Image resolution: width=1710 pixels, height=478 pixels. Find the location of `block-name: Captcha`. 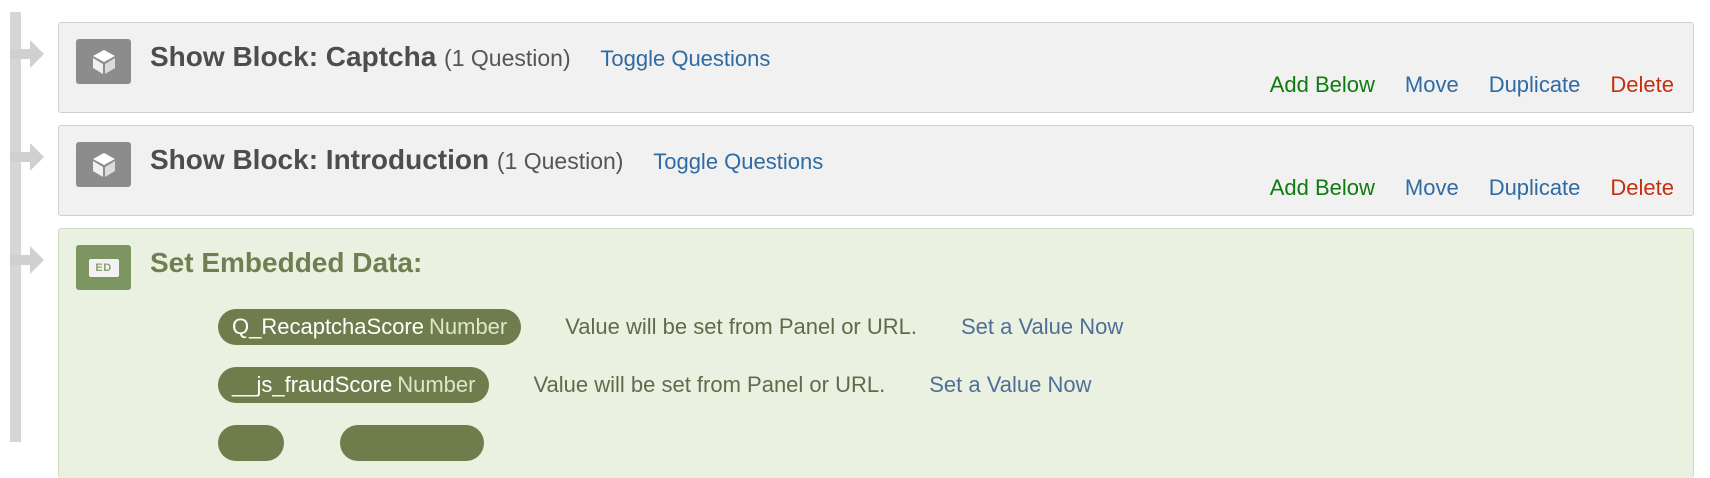

block-name: Captcha is located at coordinates (381, 56).